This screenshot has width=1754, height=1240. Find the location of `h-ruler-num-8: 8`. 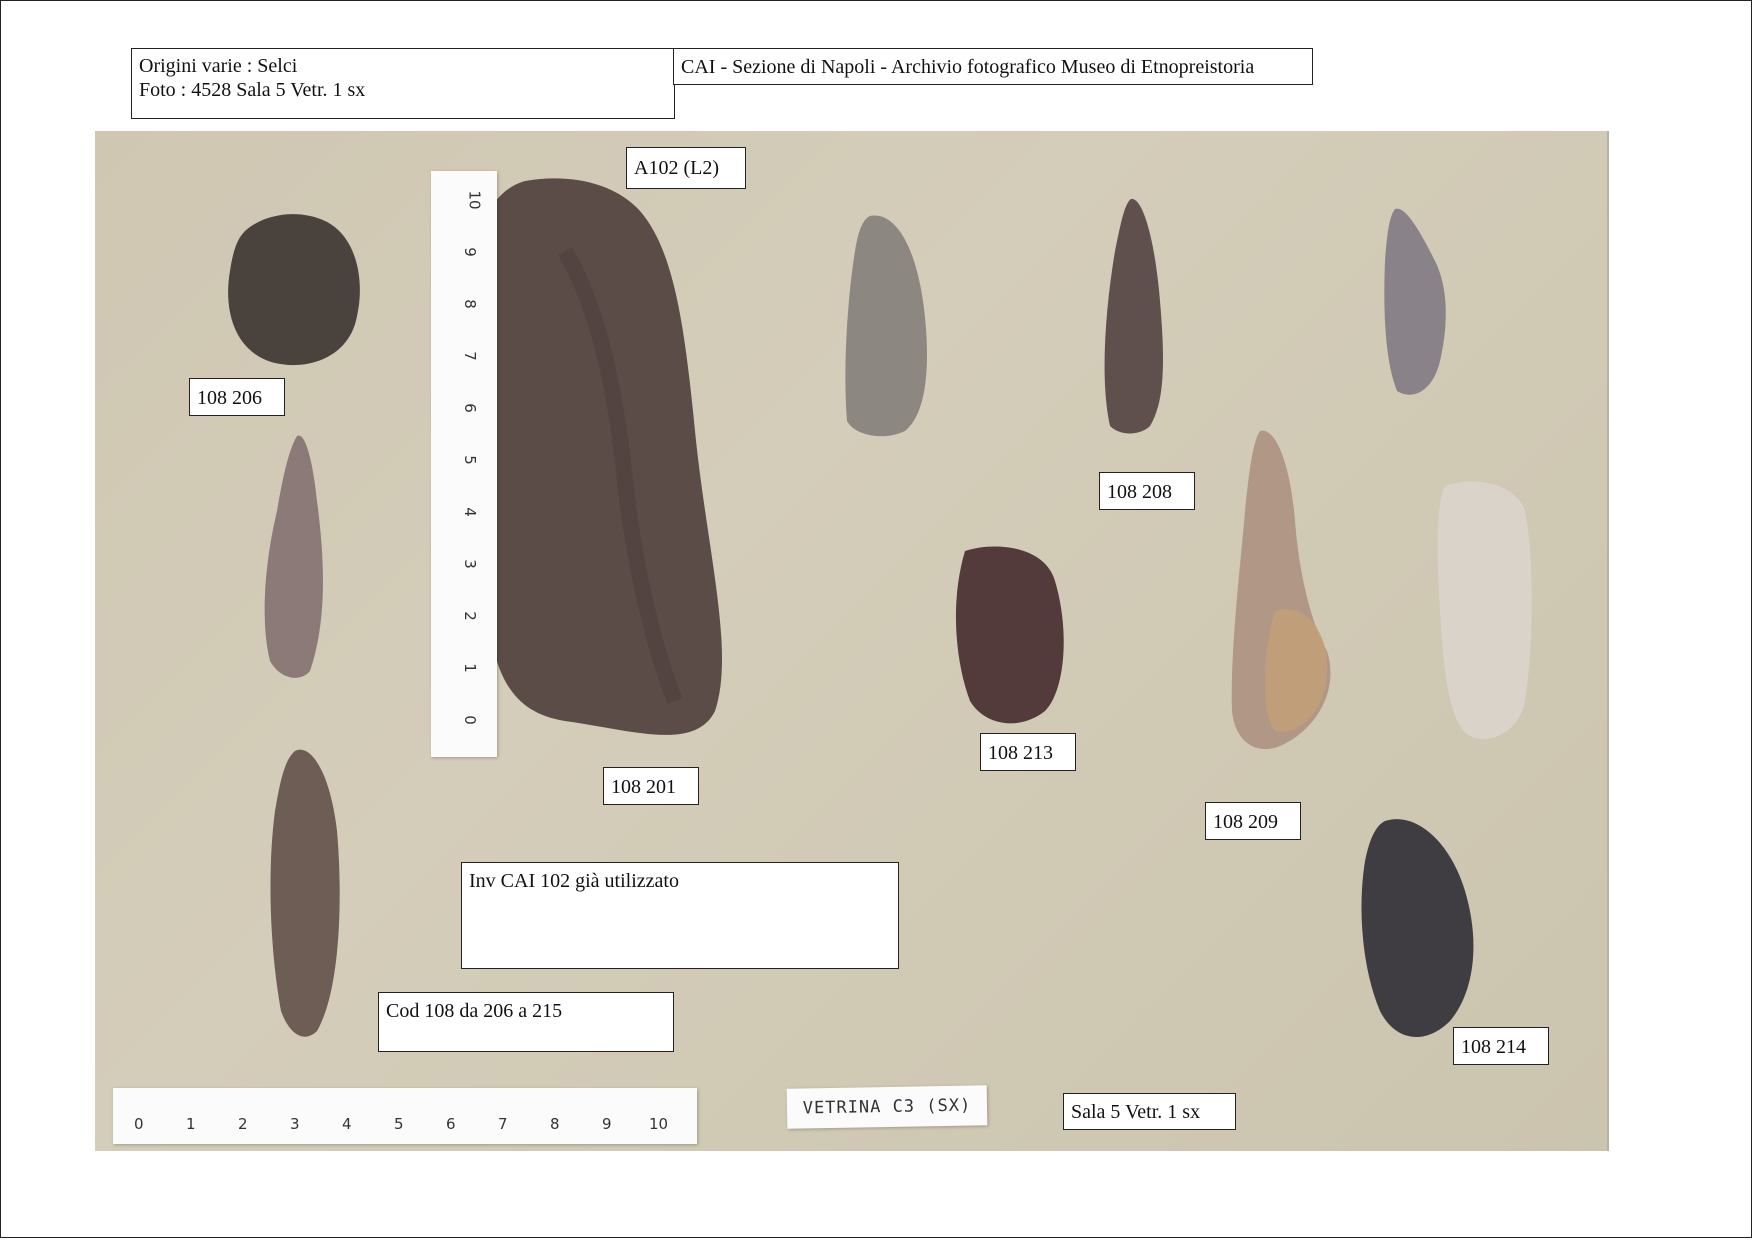

h-ruler-num-8: 8 is located at coordinates (555, 1124).